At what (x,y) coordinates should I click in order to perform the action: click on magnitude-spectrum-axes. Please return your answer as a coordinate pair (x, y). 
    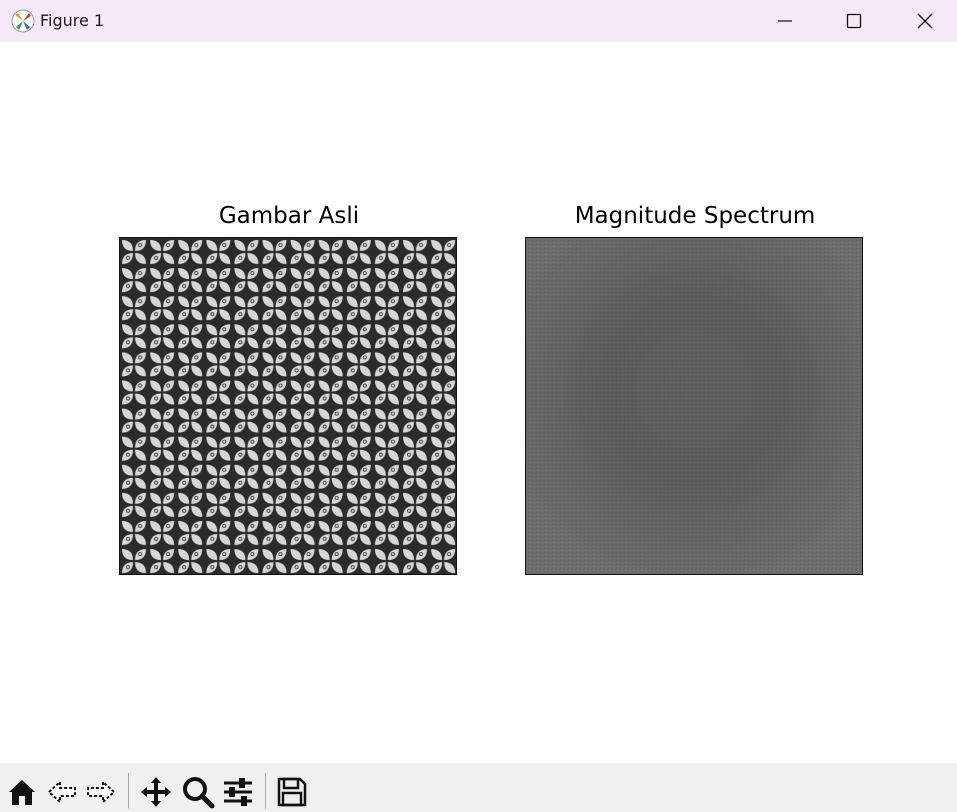
    Looking at the image, I should click on (694, 406).